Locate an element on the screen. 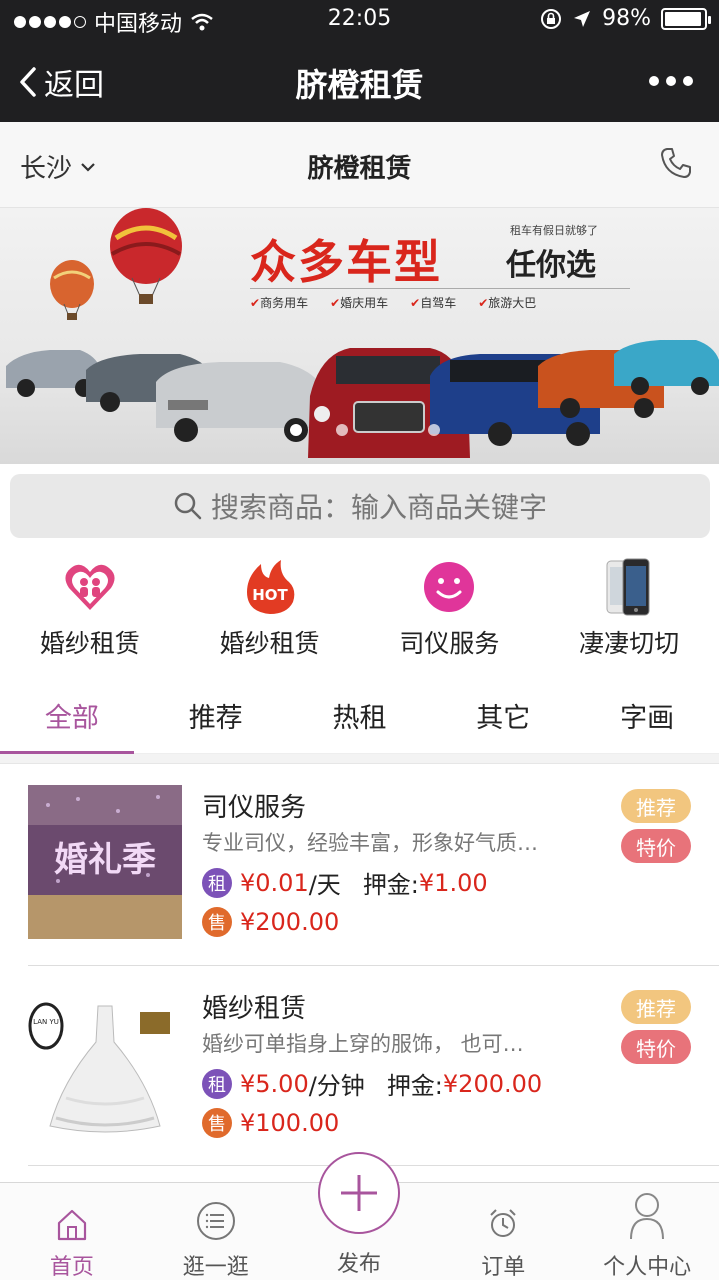 The image size is (719, 1280). status-right: 98% is located at coordinates (625, 18).